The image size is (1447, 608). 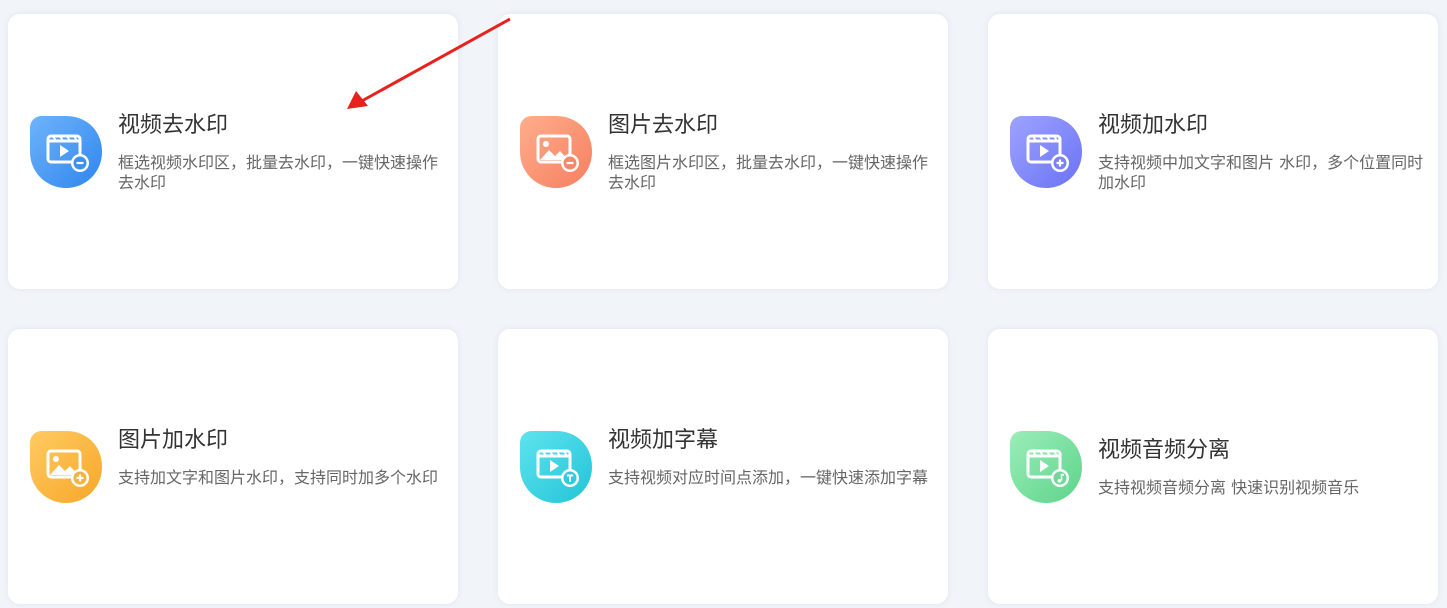 What do you see at coordinates (1213, 151) in the screenshot?
I see `card-video-add-watermark: 视频加水印 支持视频中加文字和图片 水印，多个位置同时加水印` at bounding box center [1213, 151].